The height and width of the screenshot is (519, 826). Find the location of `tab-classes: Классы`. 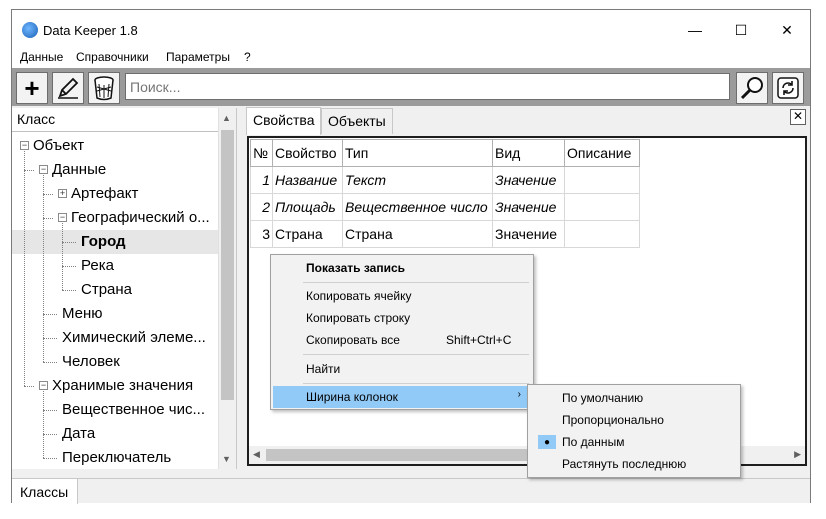

tab-classes: Классы is located at coordinates (45, 491).